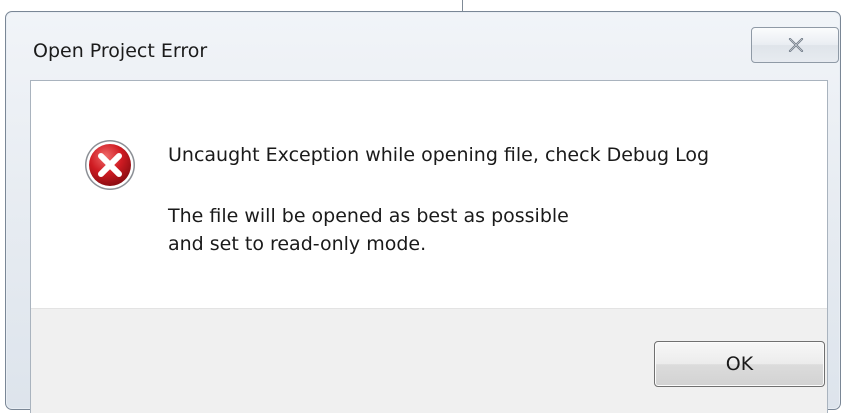  I want to click on ok-button: OK, so click(739, 364).